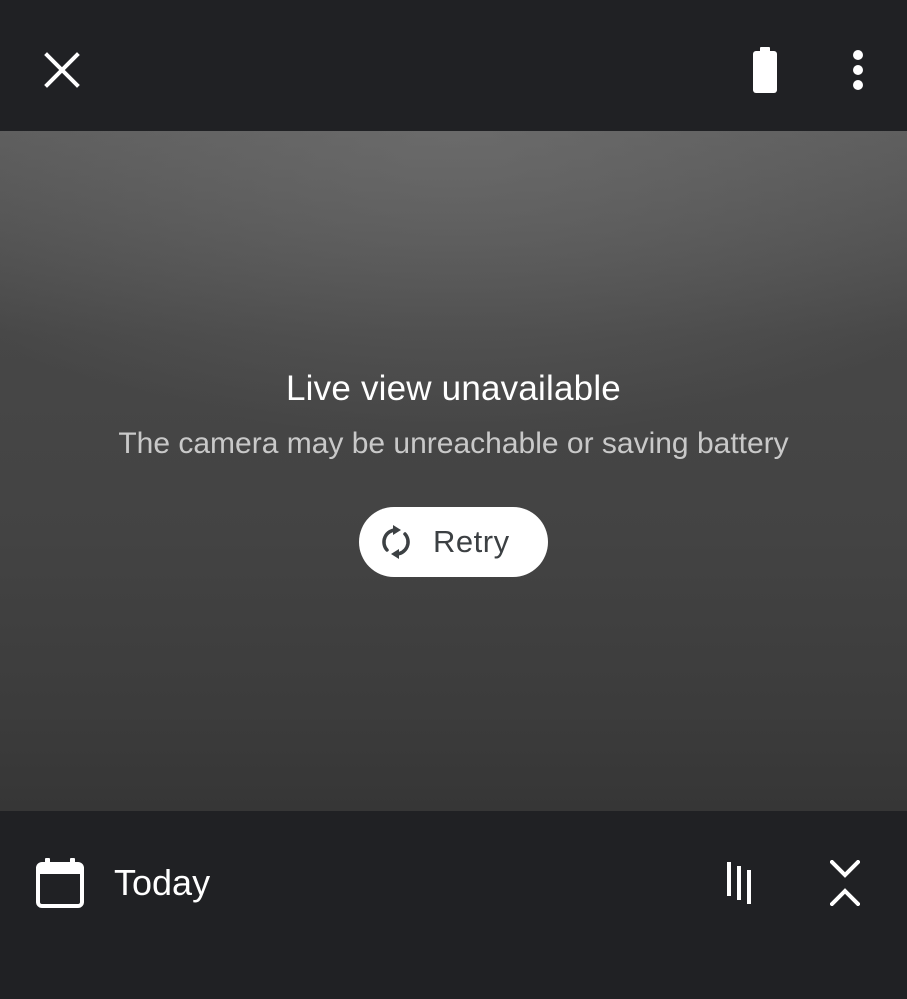  I want to click on date-picker-button: Today, so click(123, 883).